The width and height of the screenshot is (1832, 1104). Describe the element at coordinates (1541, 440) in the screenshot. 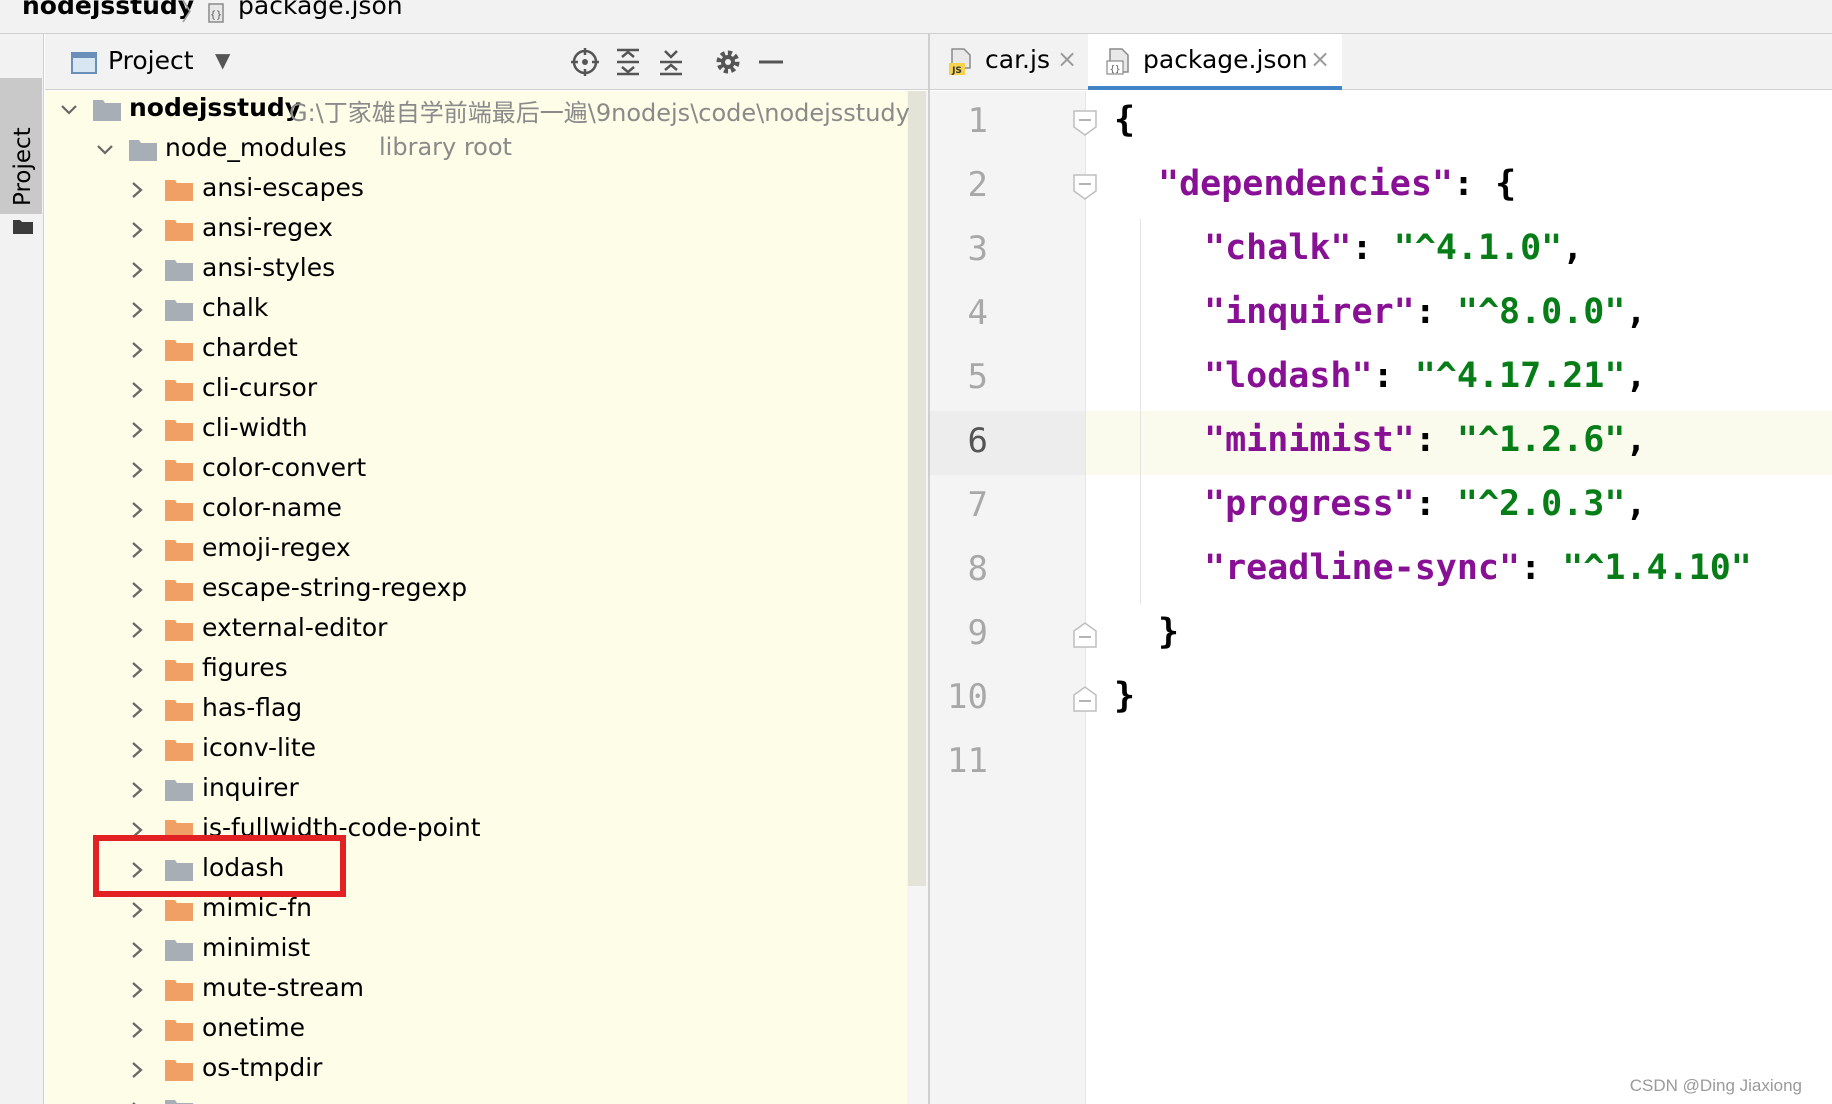

I see `json-string: "^1.2.6"` at that location.